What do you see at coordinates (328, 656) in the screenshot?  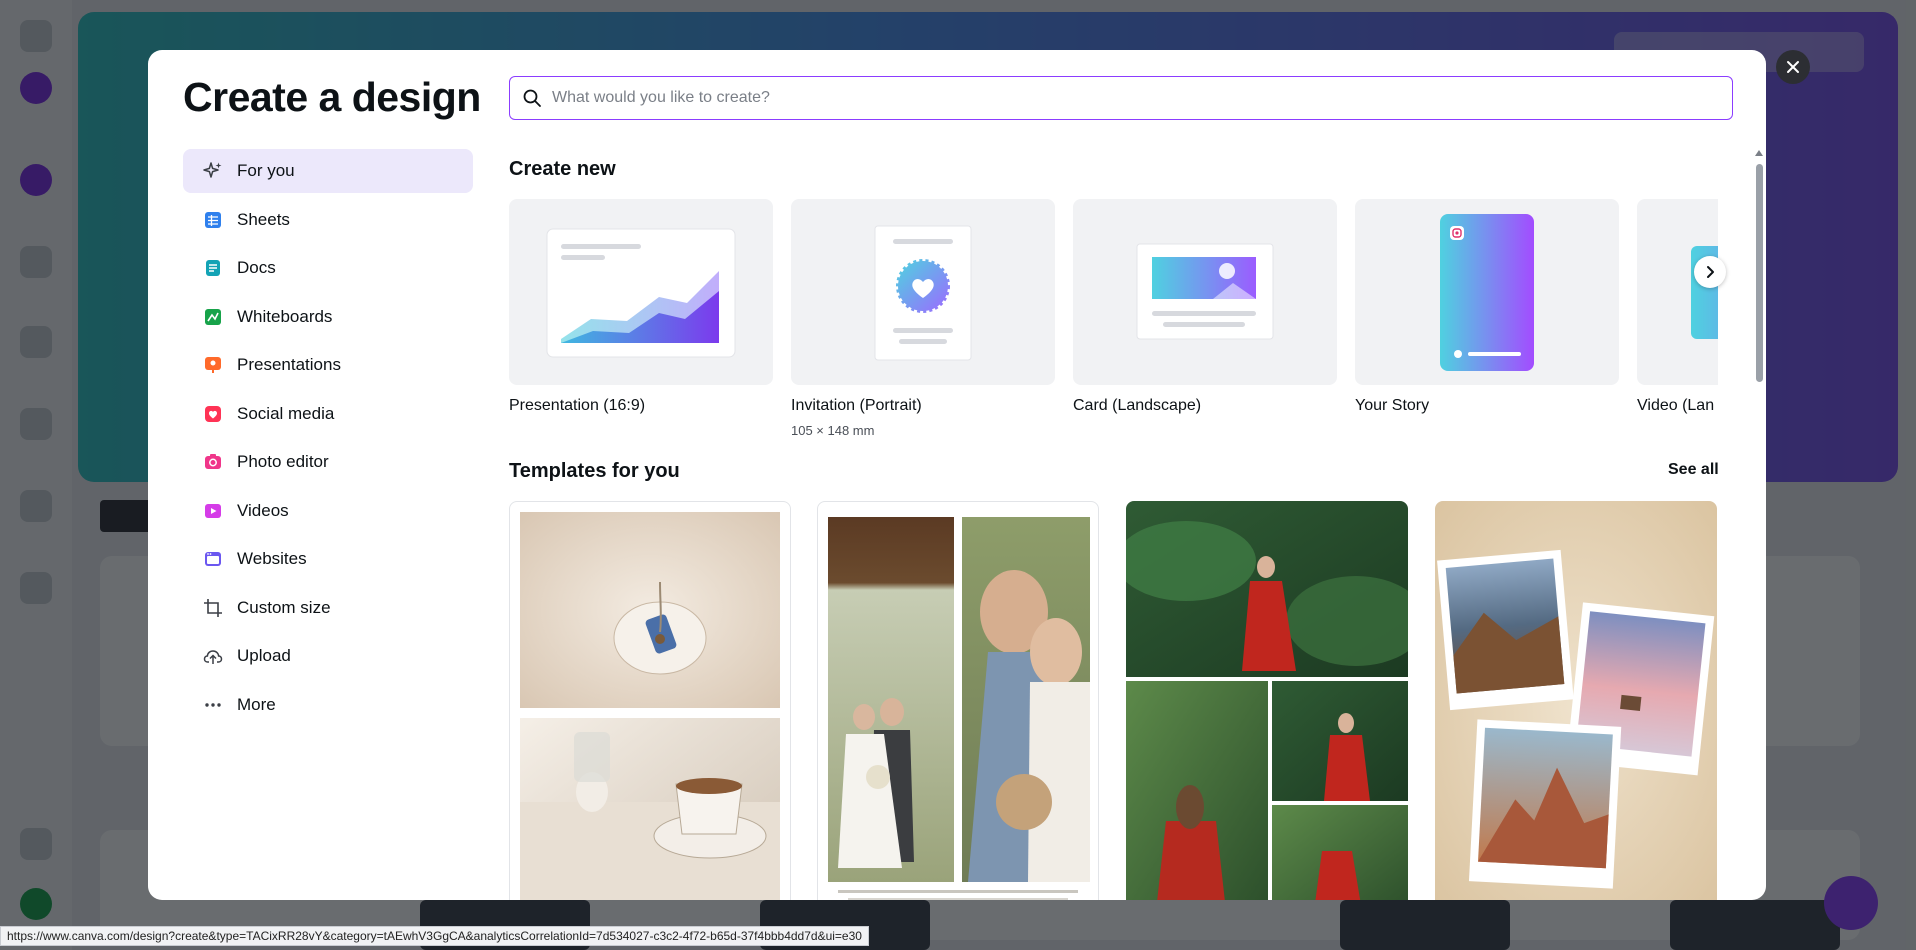 I see `sidebar-item-upload: Upload` at bounding box center [328, 656].